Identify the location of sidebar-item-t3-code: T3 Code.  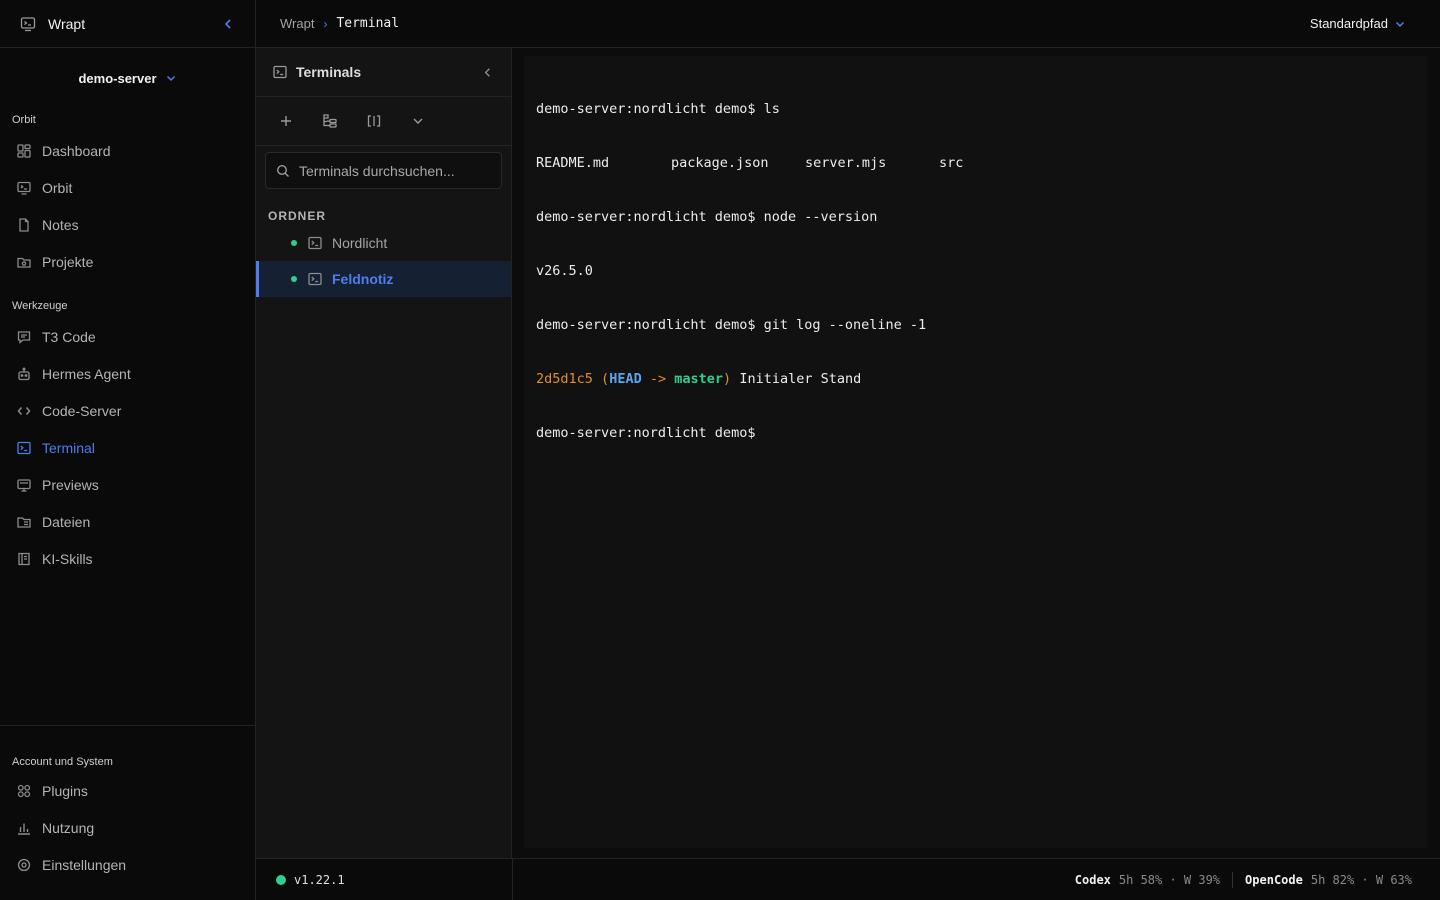
(127, 336).